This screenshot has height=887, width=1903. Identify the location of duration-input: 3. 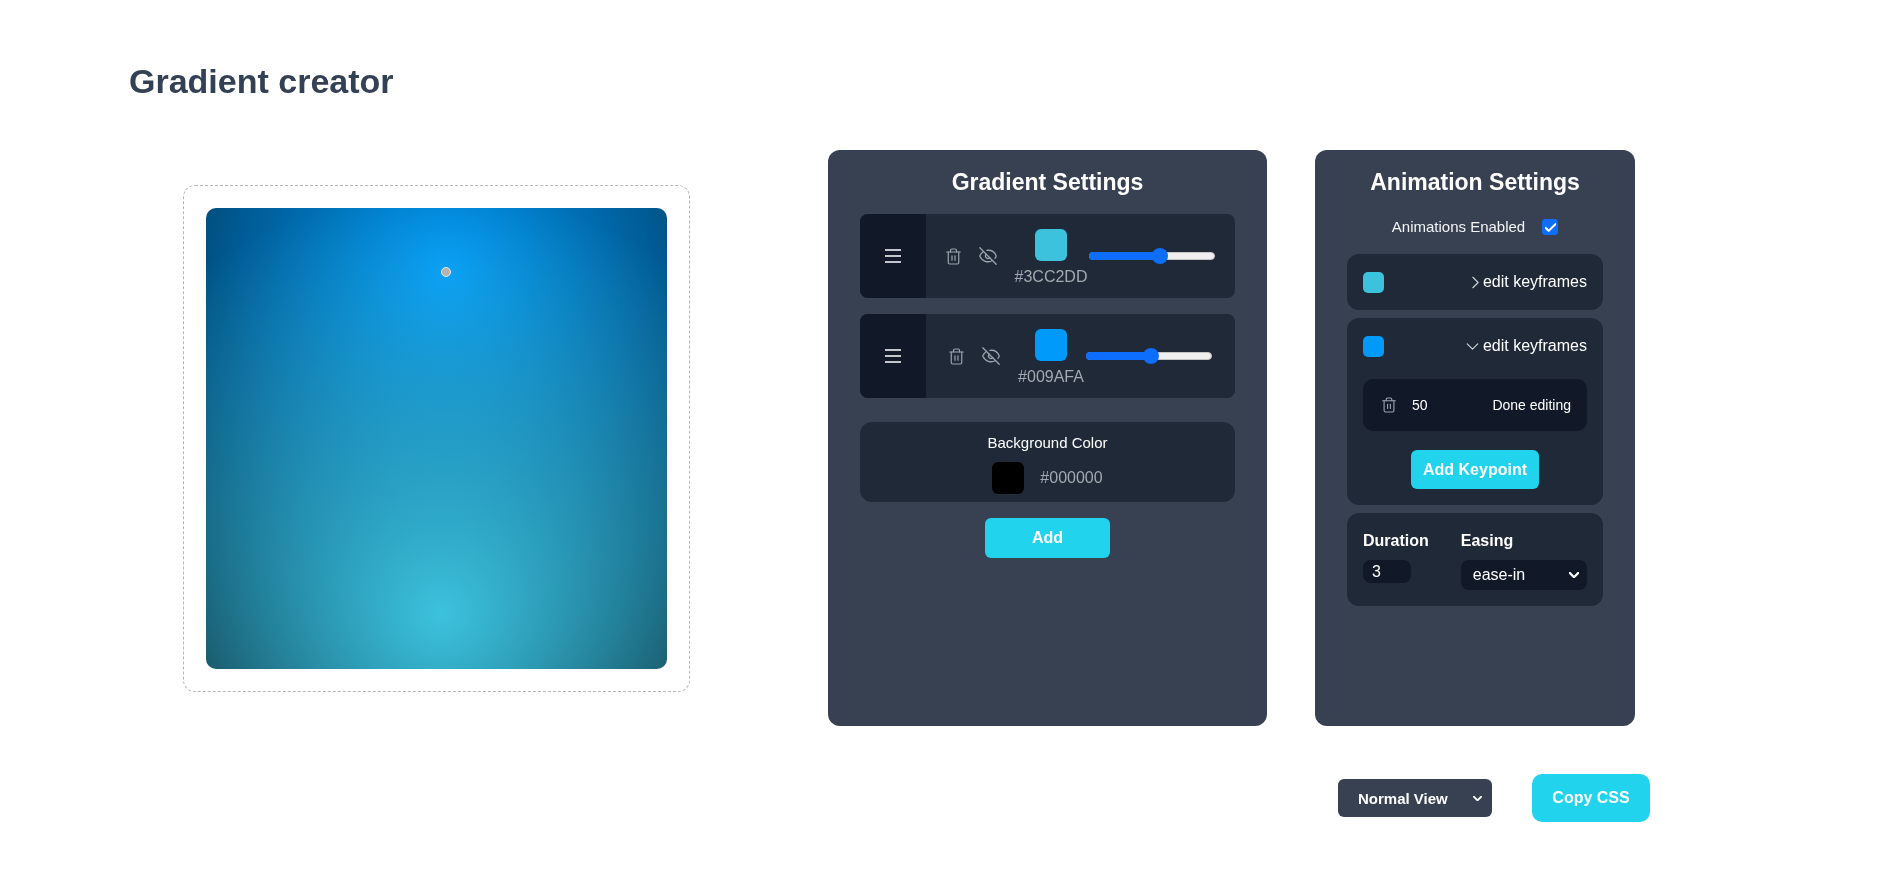
(1387, 571).